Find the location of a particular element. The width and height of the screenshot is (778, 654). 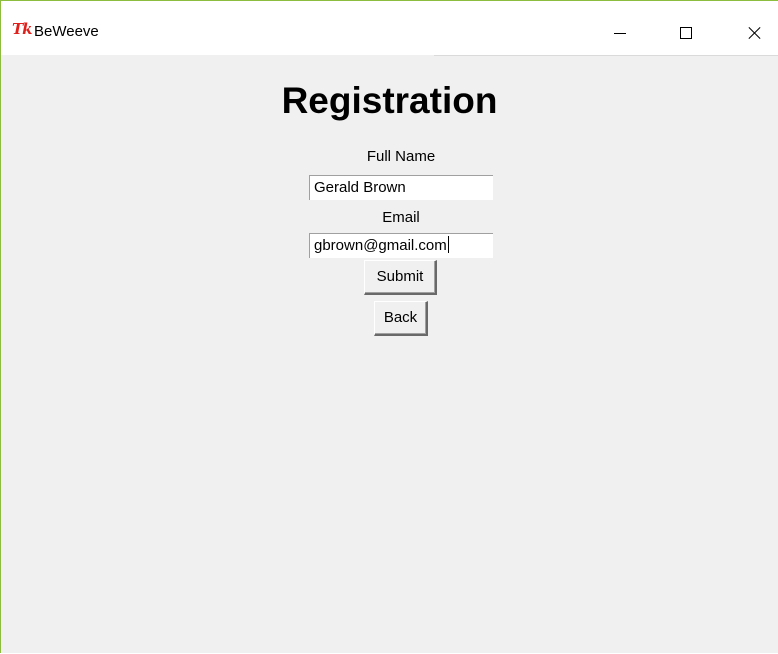

submit-button: Submit is located at coordinates (400, 277).